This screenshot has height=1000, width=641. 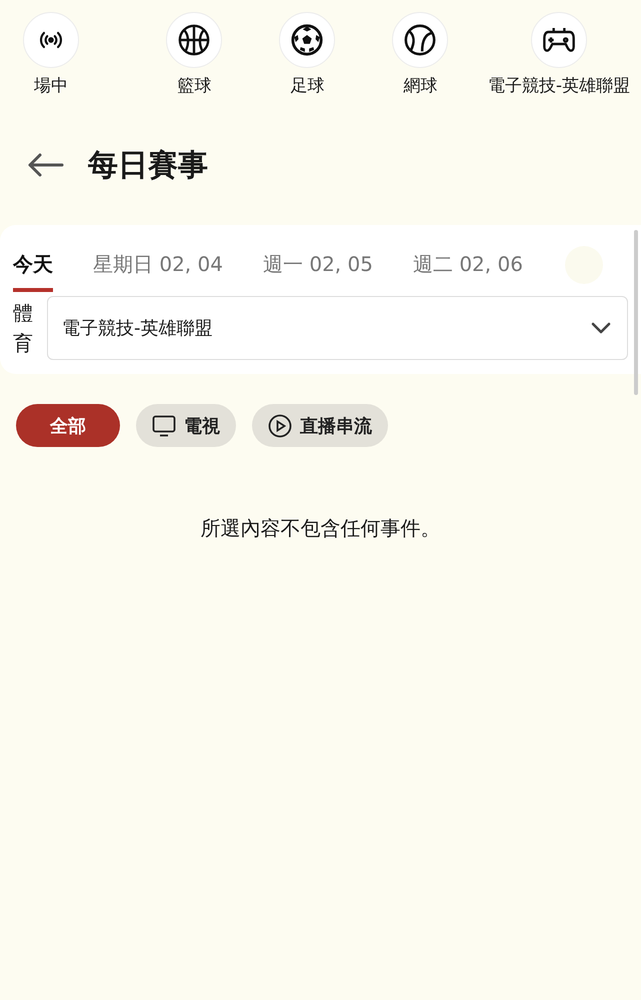 I want to click on soccer-ball-icon, so click(x=307, y=40).